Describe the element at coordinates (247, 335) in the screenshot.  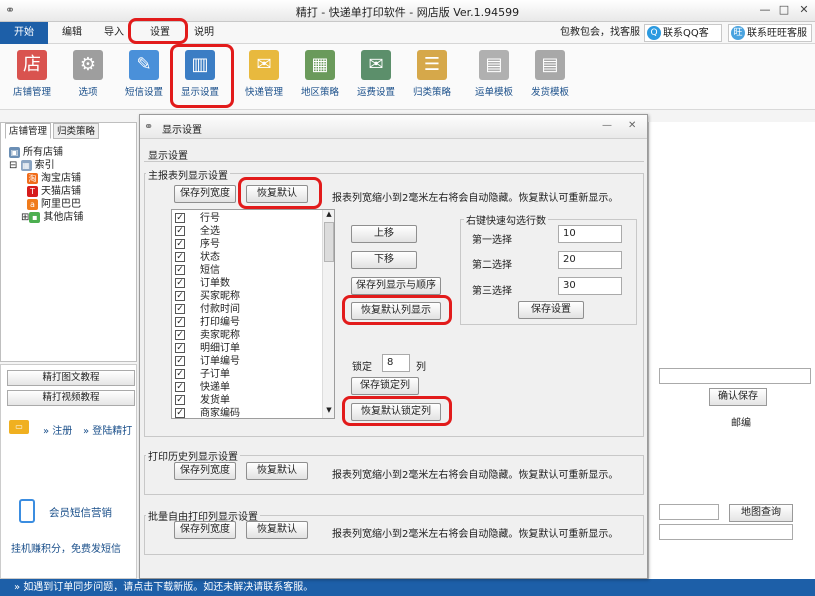
I see `column-list-item: ✓ 卖家昵称` at that location.